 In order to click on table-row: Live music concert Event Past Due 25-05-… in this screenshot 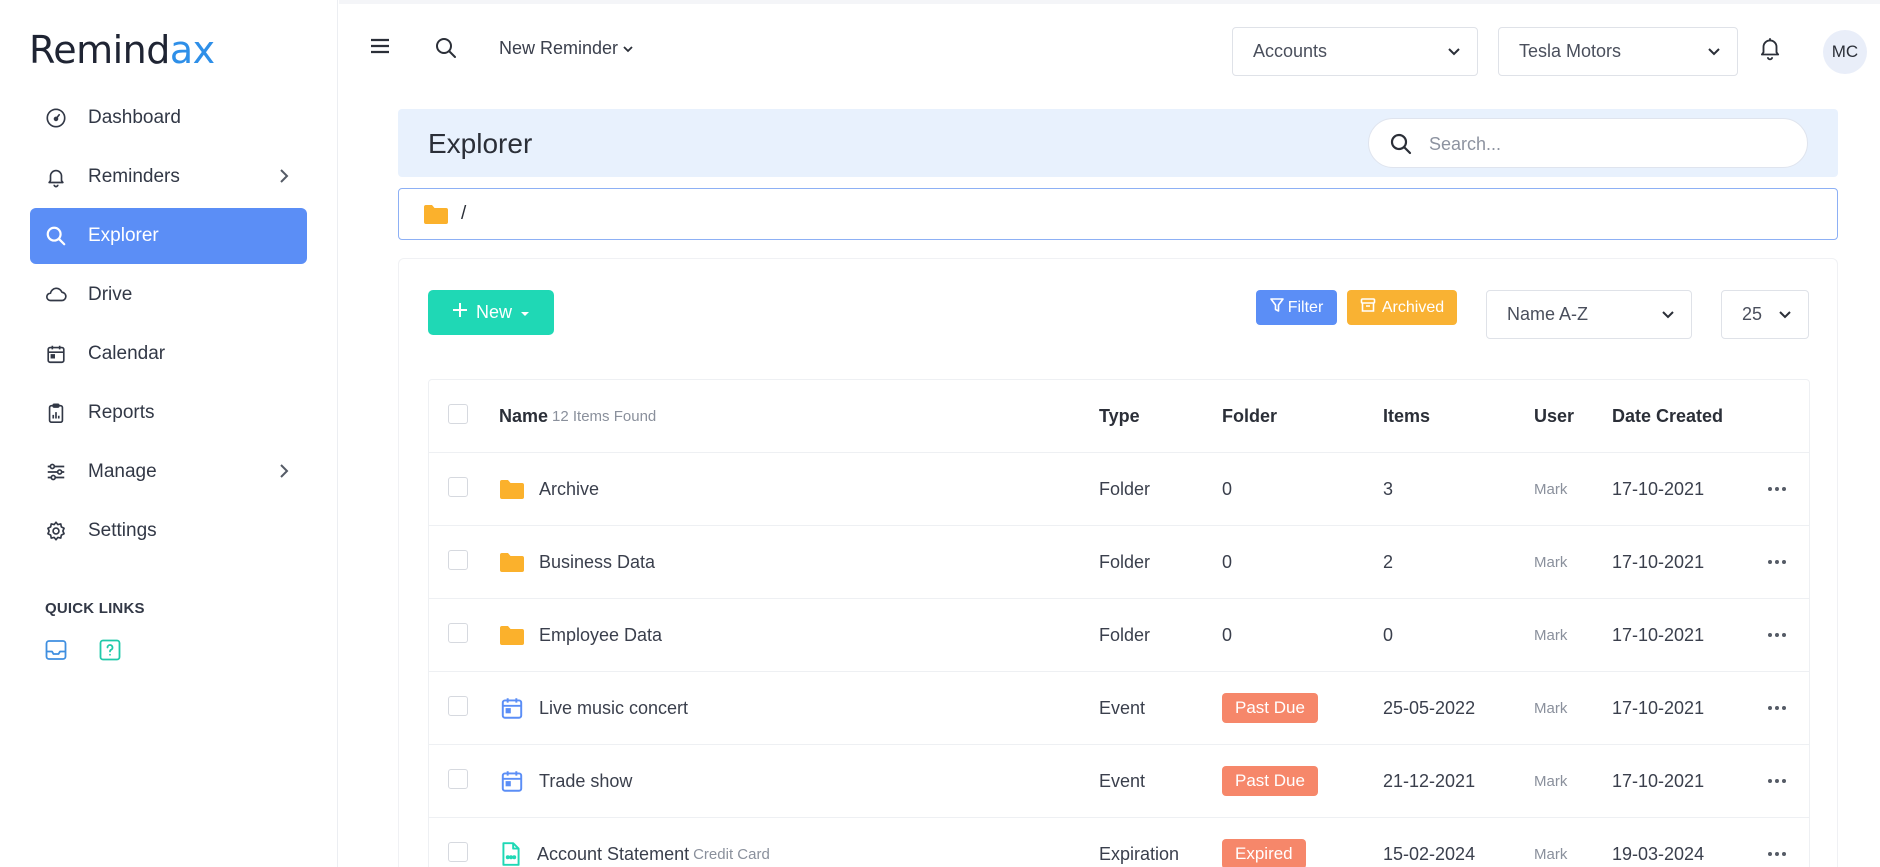, I will do `click(1119, 708)`.